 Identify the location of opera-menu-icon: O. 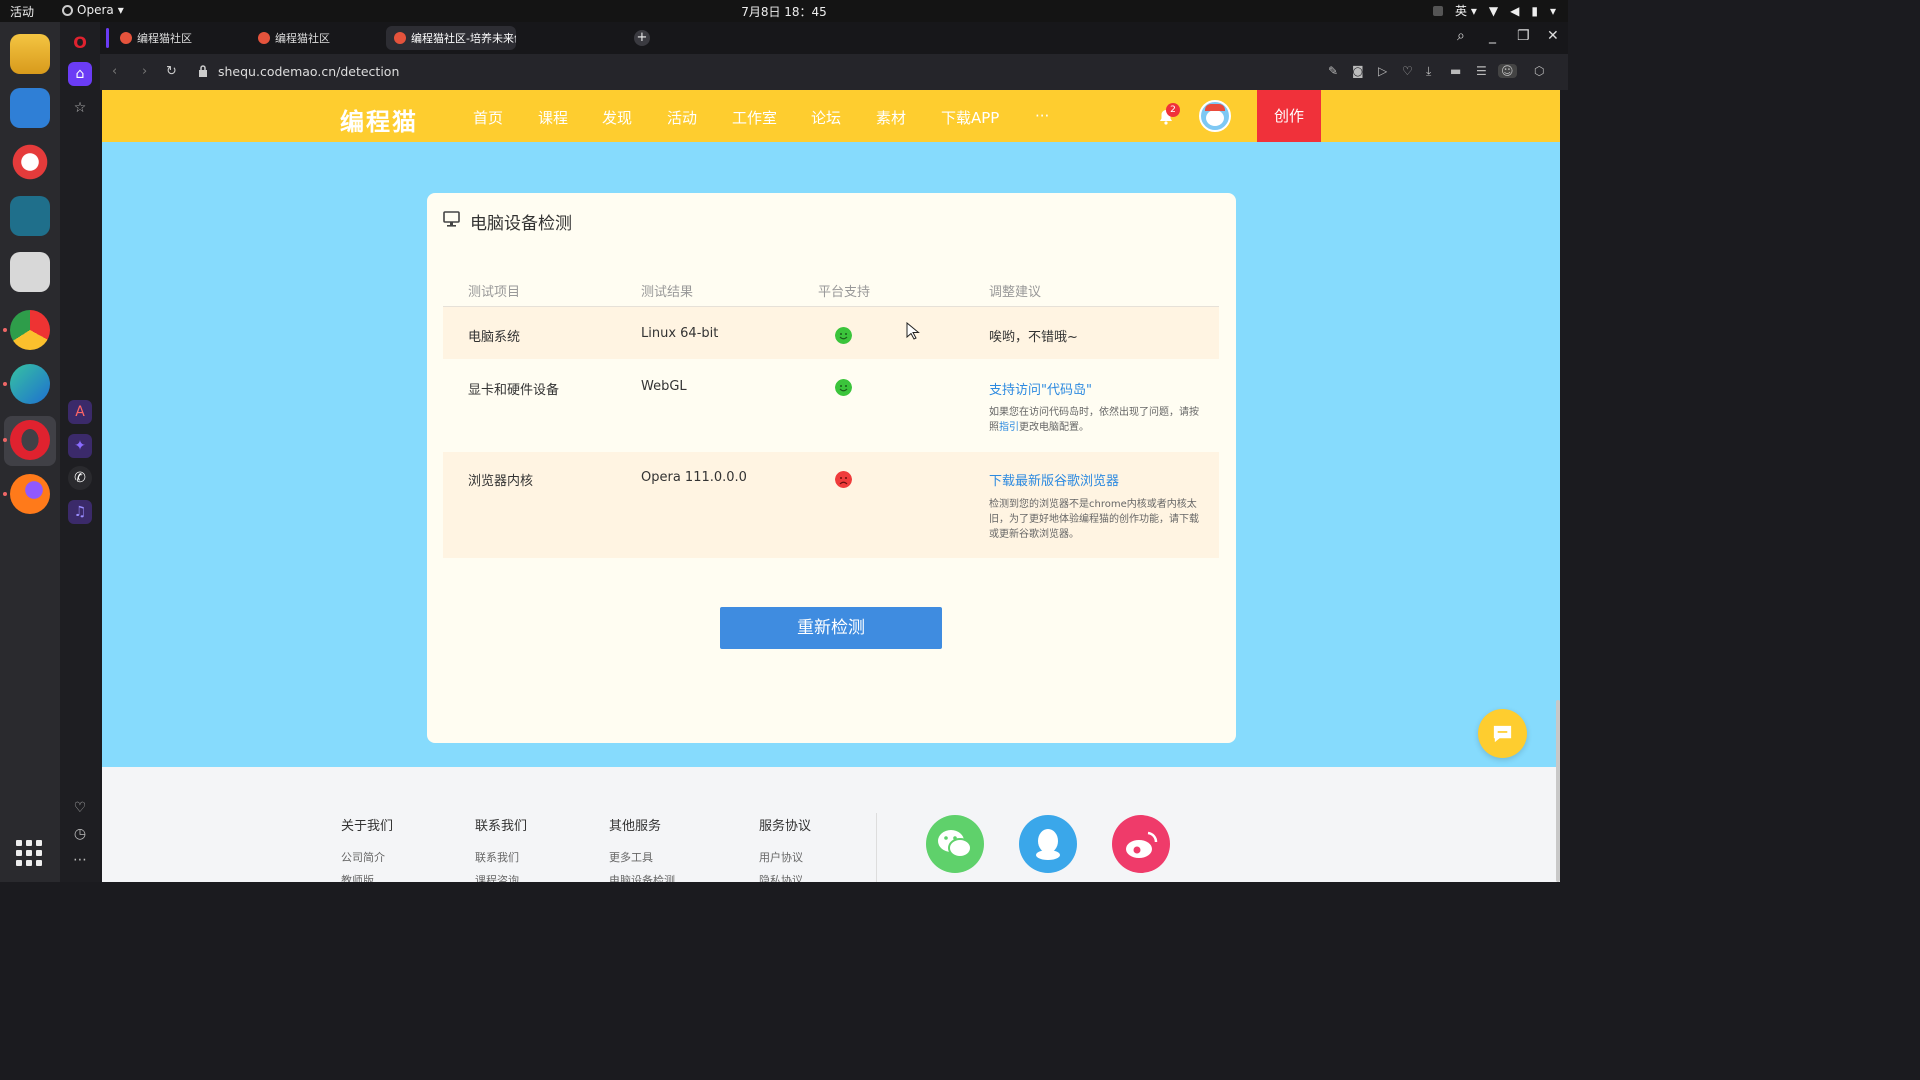
(80, 42).